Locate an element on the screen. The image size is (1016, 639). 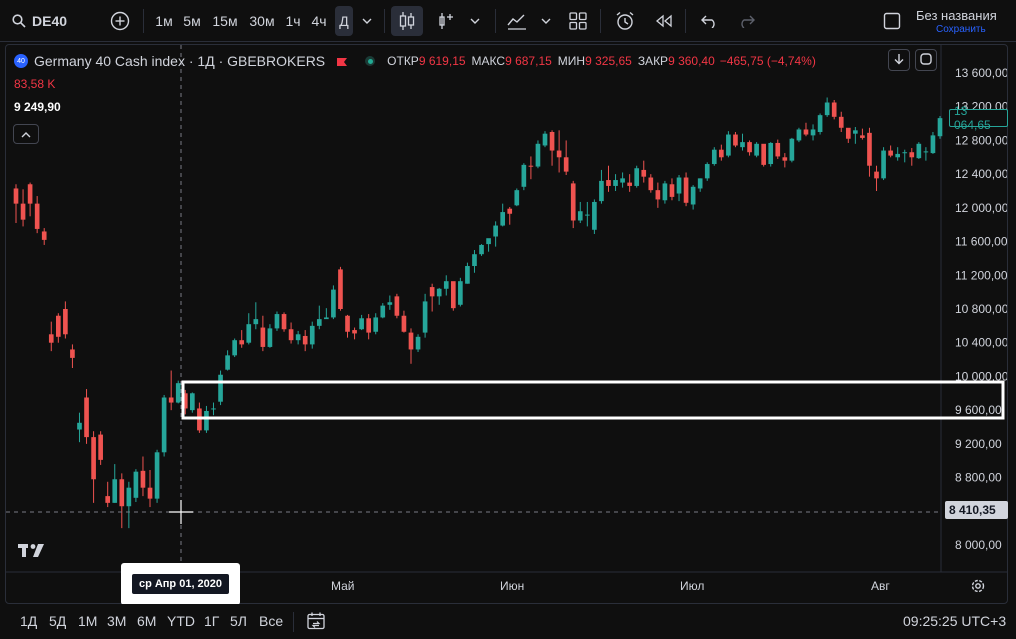
range-all: Все is located at coordinates (271, 621).